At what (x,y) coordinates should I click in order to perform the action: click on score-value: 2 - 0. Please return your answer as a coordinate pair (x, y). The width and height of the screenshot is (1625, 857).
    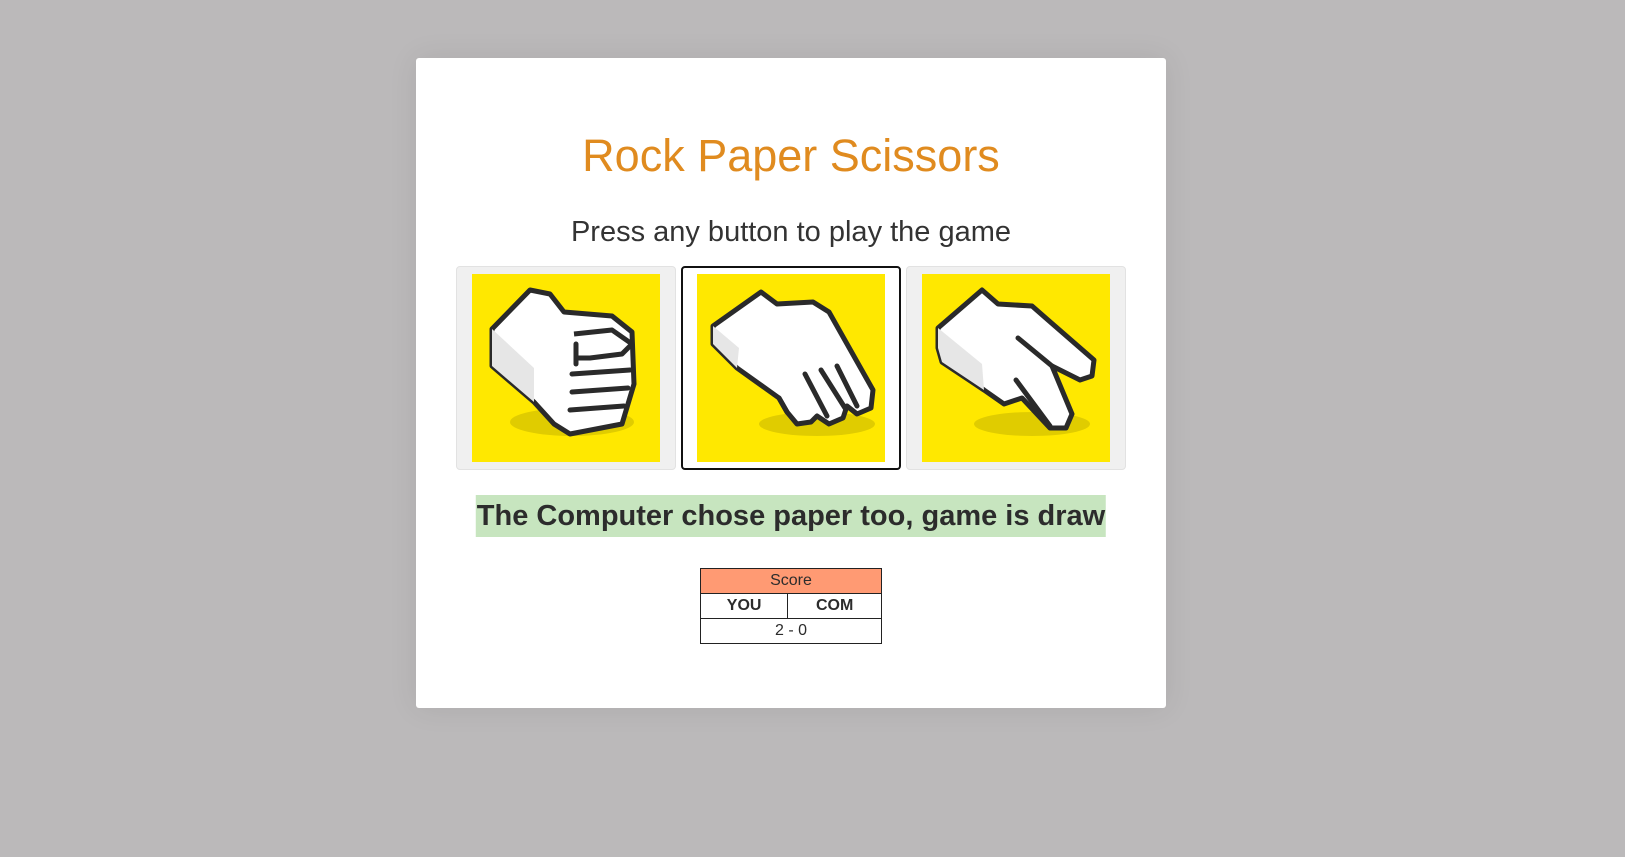
    Looking at the image, I should click on (791, 631).